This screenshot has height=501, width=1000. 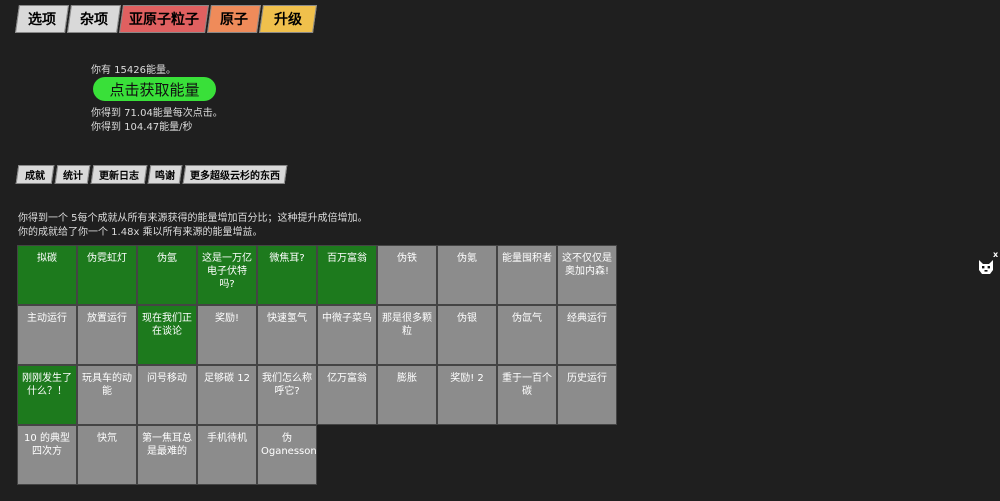 I want to click on achievement-tile: 问号移动, so click(x=167, y=395).